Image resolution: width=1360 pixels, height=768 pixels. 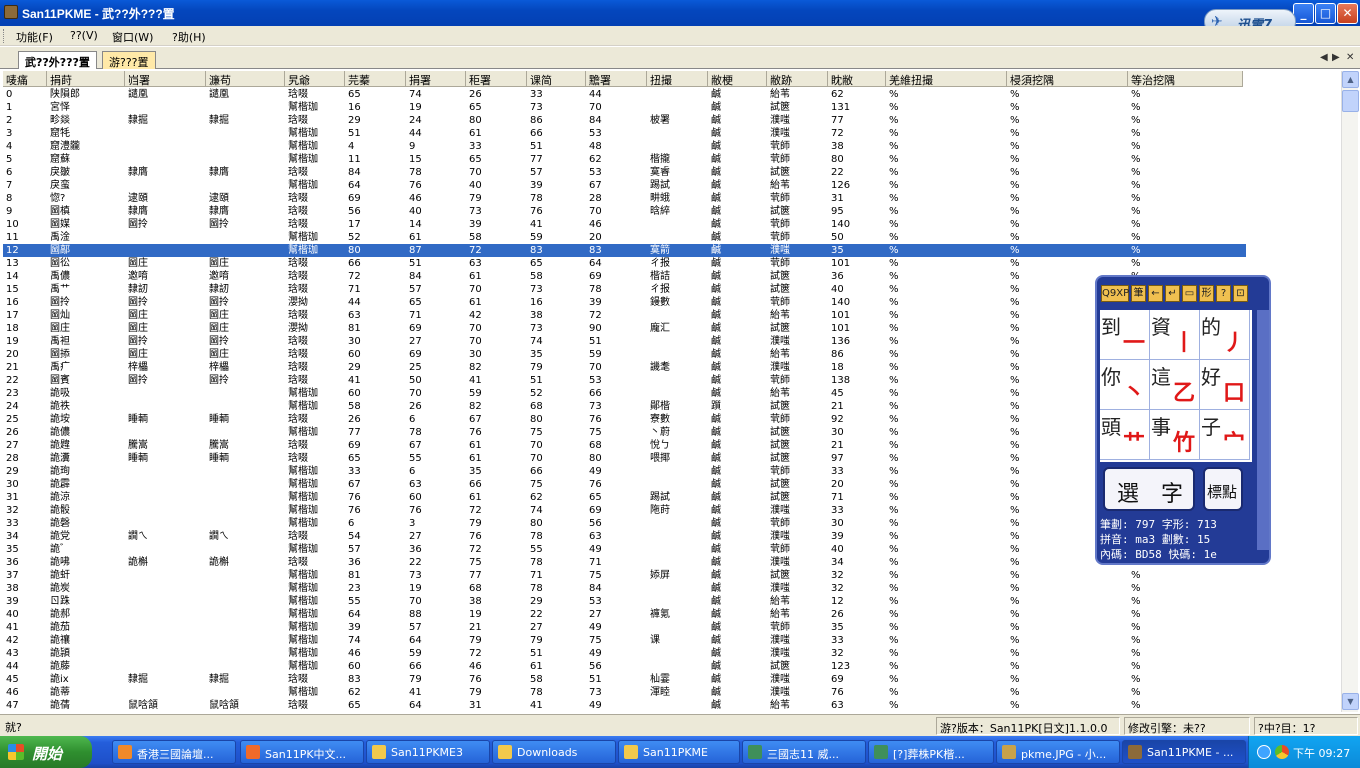 I want to click on table-cell: 詭蒨, so click(x=86, y=705).